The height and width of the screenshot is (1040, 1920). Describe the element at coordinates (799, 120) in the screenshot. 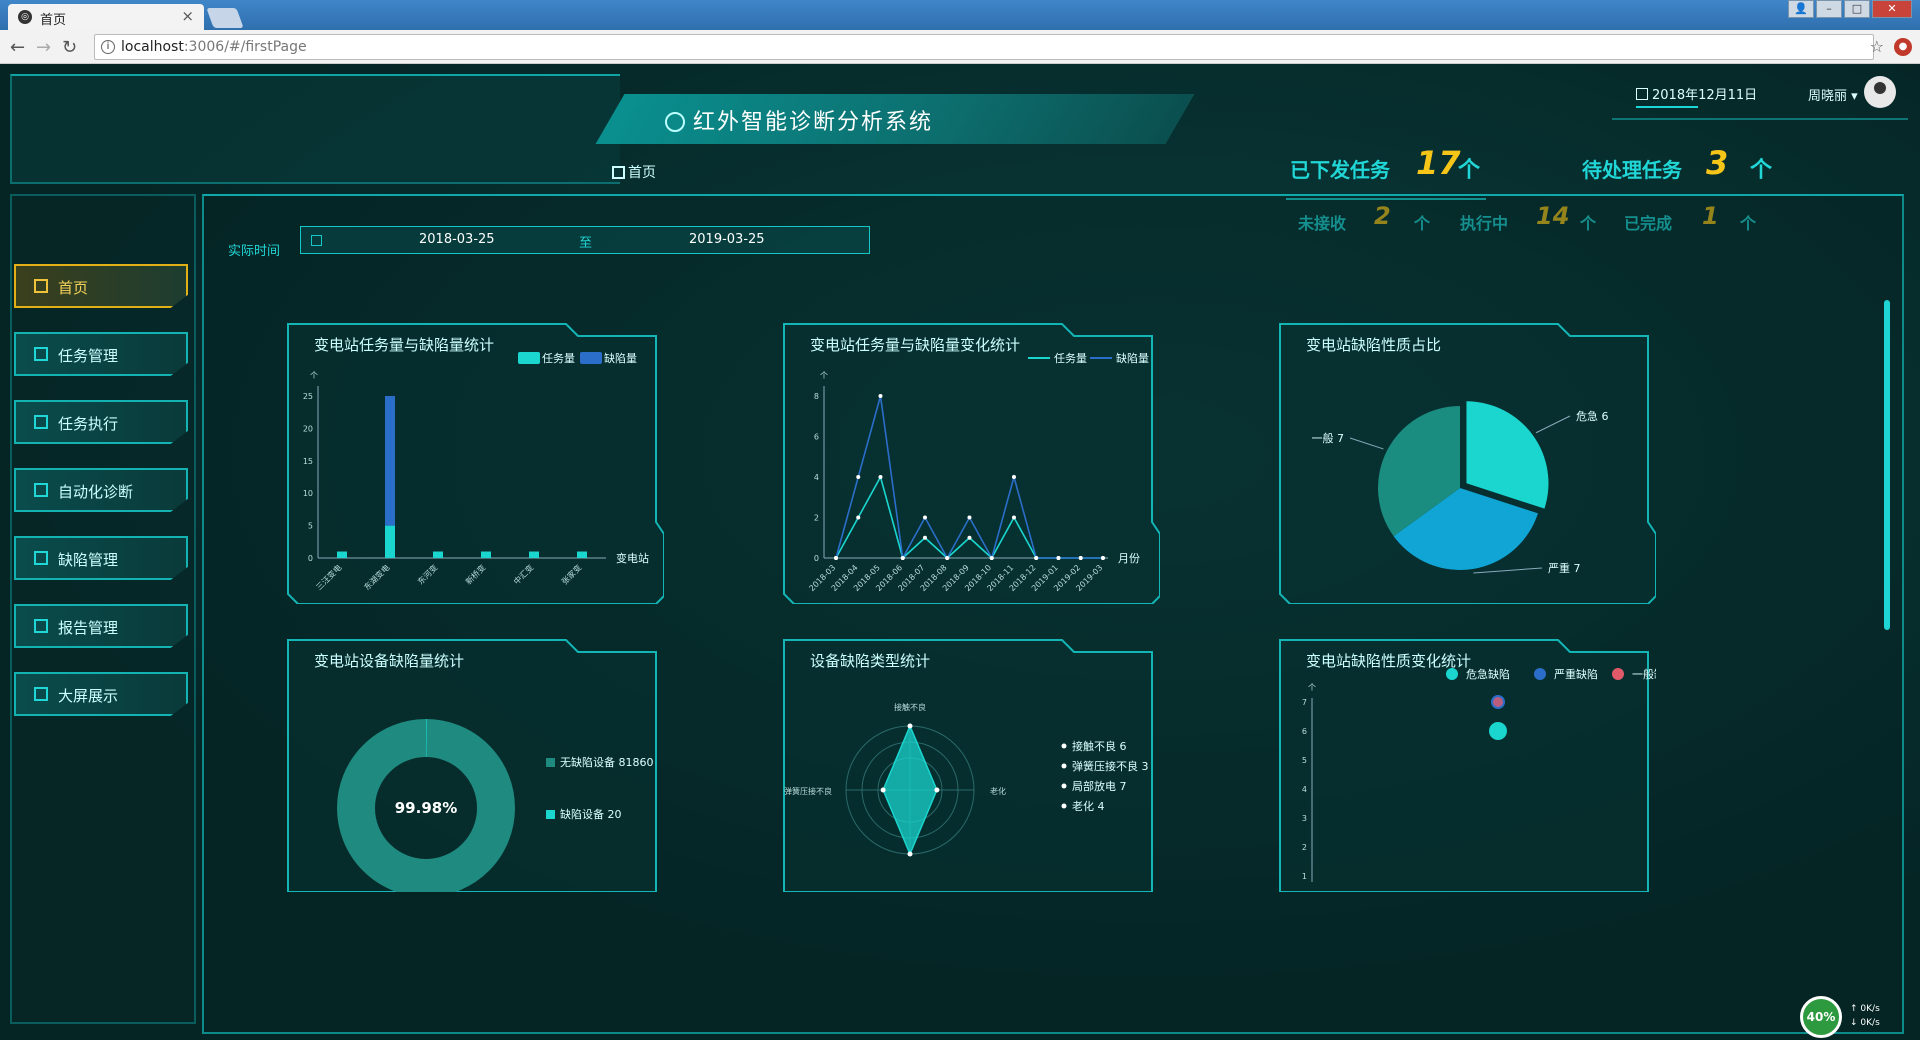

I see `system-title: 红外智能诊断分析系统` at that location.